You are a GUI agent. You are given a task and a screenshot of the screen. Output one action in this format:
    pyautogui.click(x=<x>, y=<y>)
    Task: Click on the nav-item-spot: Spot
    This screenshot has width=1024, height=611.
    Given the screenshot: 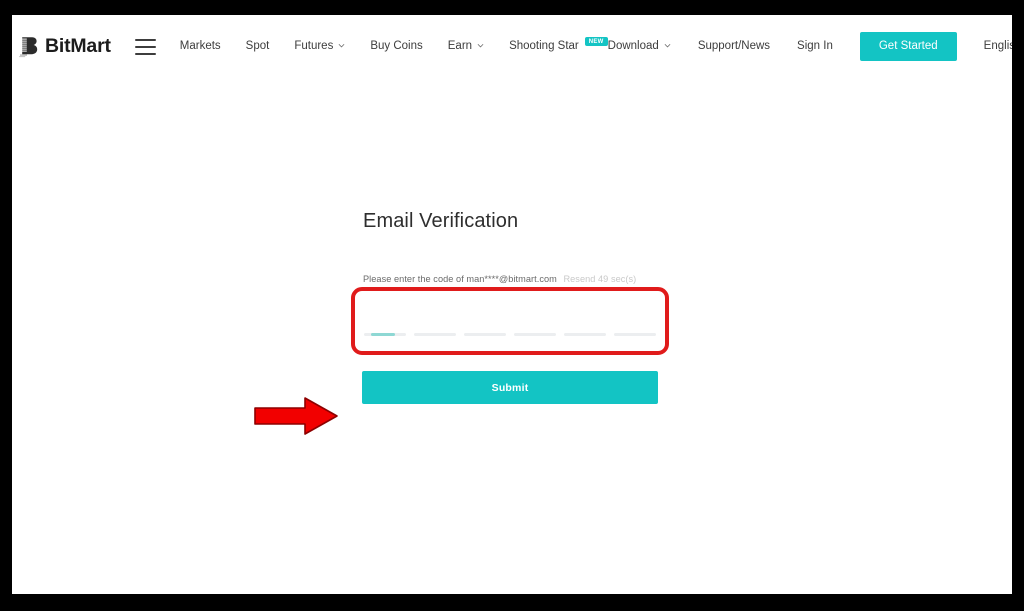 What is the action you would take?
    pyautogui.click(x=257, y=46)
    